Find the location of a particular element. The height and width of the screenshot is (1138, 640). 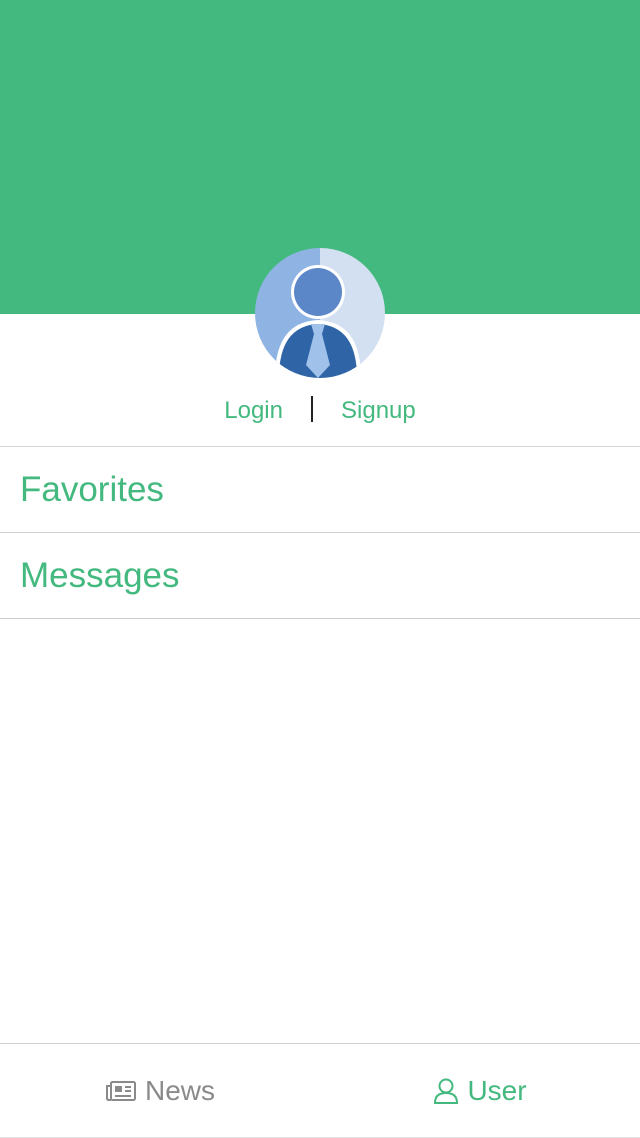

bottom-tab-bar: News User is located at coordinates (320, 1090).